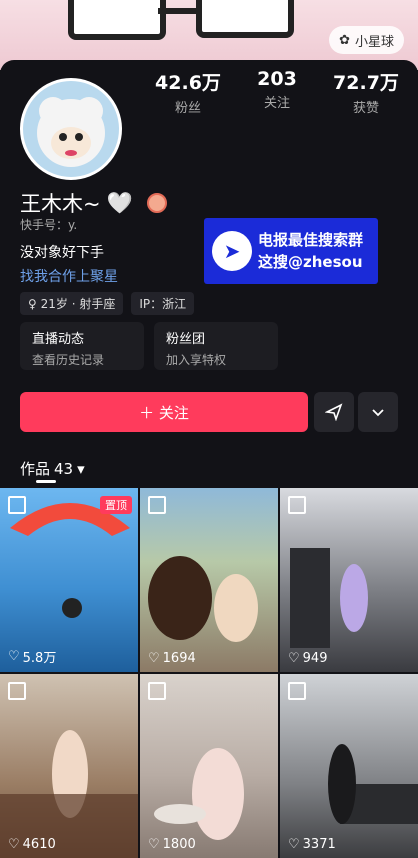 The width and height of the screenshot is (418, 858). What do you see at coordinates (188, 92) in the screenshot?
I see `stat-fans: 42.6万 粉丝` at bounding box center [188, 92].